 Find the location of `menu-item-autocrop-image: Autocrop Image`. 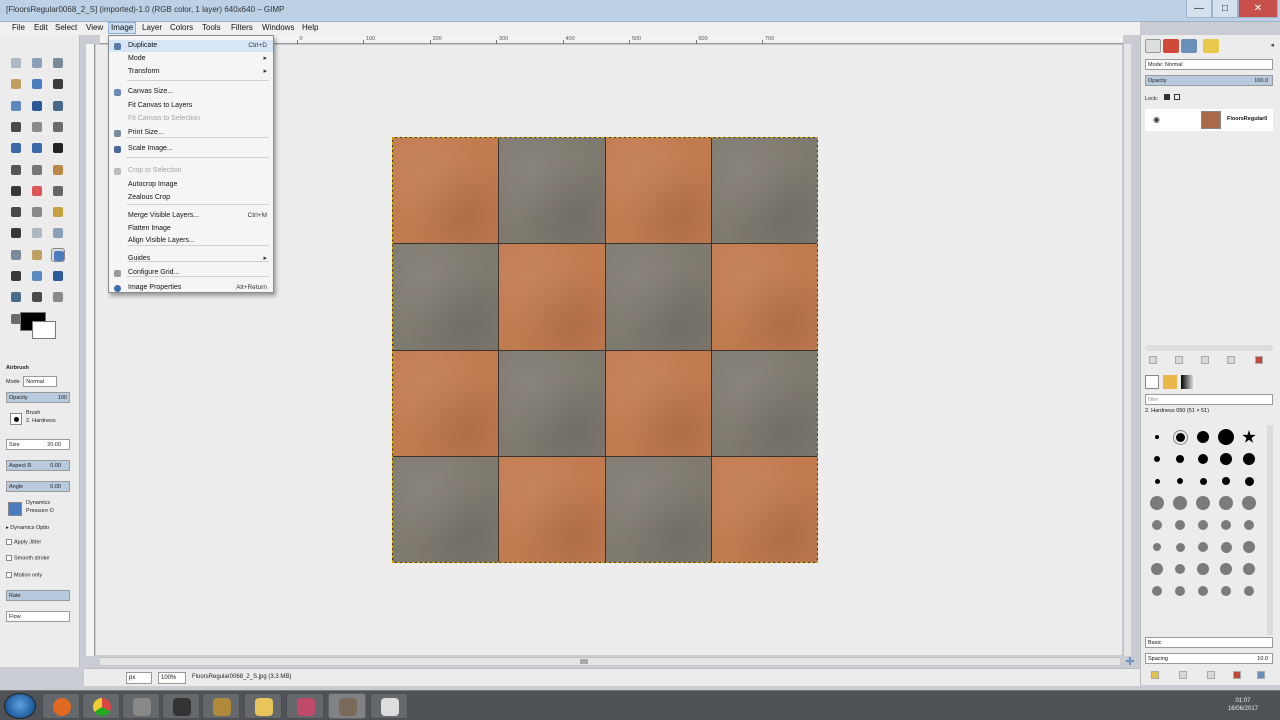

menu-item-autocrop-image: Autocrop Image is located at coordinates (191, 185).